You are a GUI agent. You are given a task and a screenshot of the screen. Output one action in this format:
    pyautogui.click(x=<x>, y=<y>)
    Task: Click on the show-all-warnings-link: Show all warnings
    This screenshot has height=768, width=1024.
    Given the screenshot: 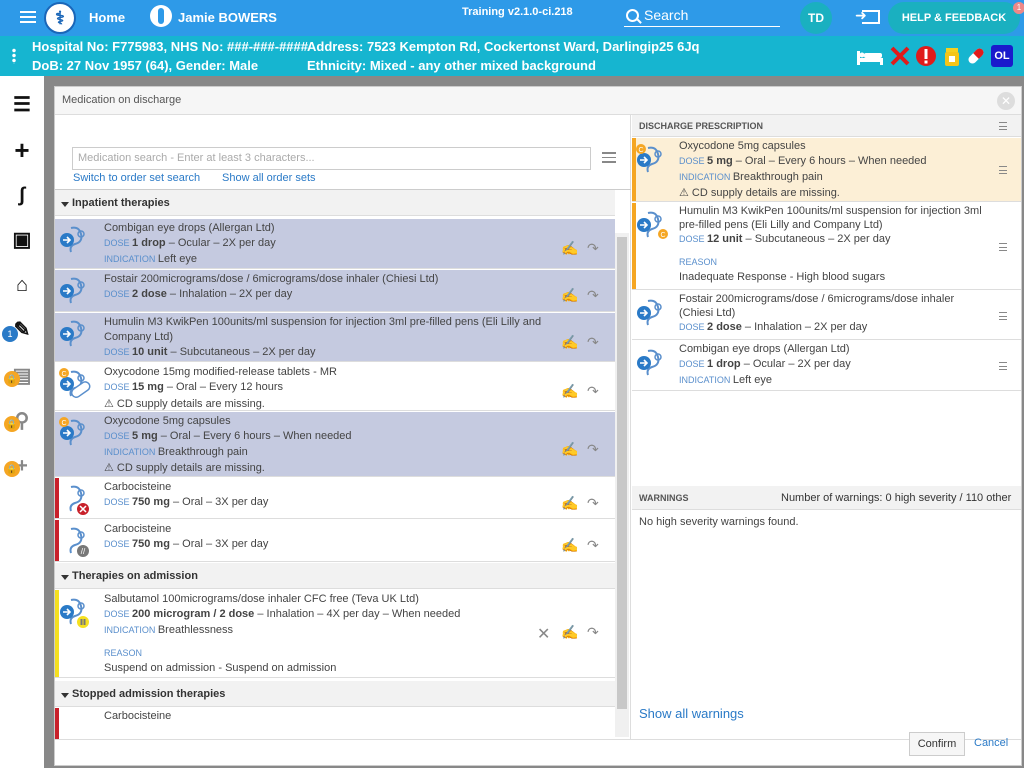 What is the action you would take?
    pyautogui.click(x=691, y=713)
    